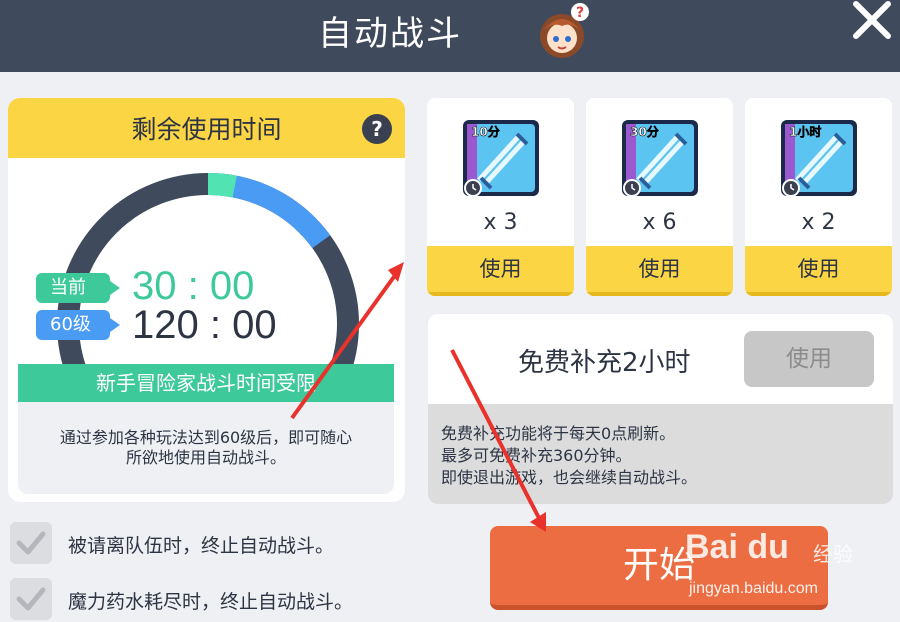 This screenshot has height=622, width=900. I want to click on svg-text: 10分, so click(485, 131).